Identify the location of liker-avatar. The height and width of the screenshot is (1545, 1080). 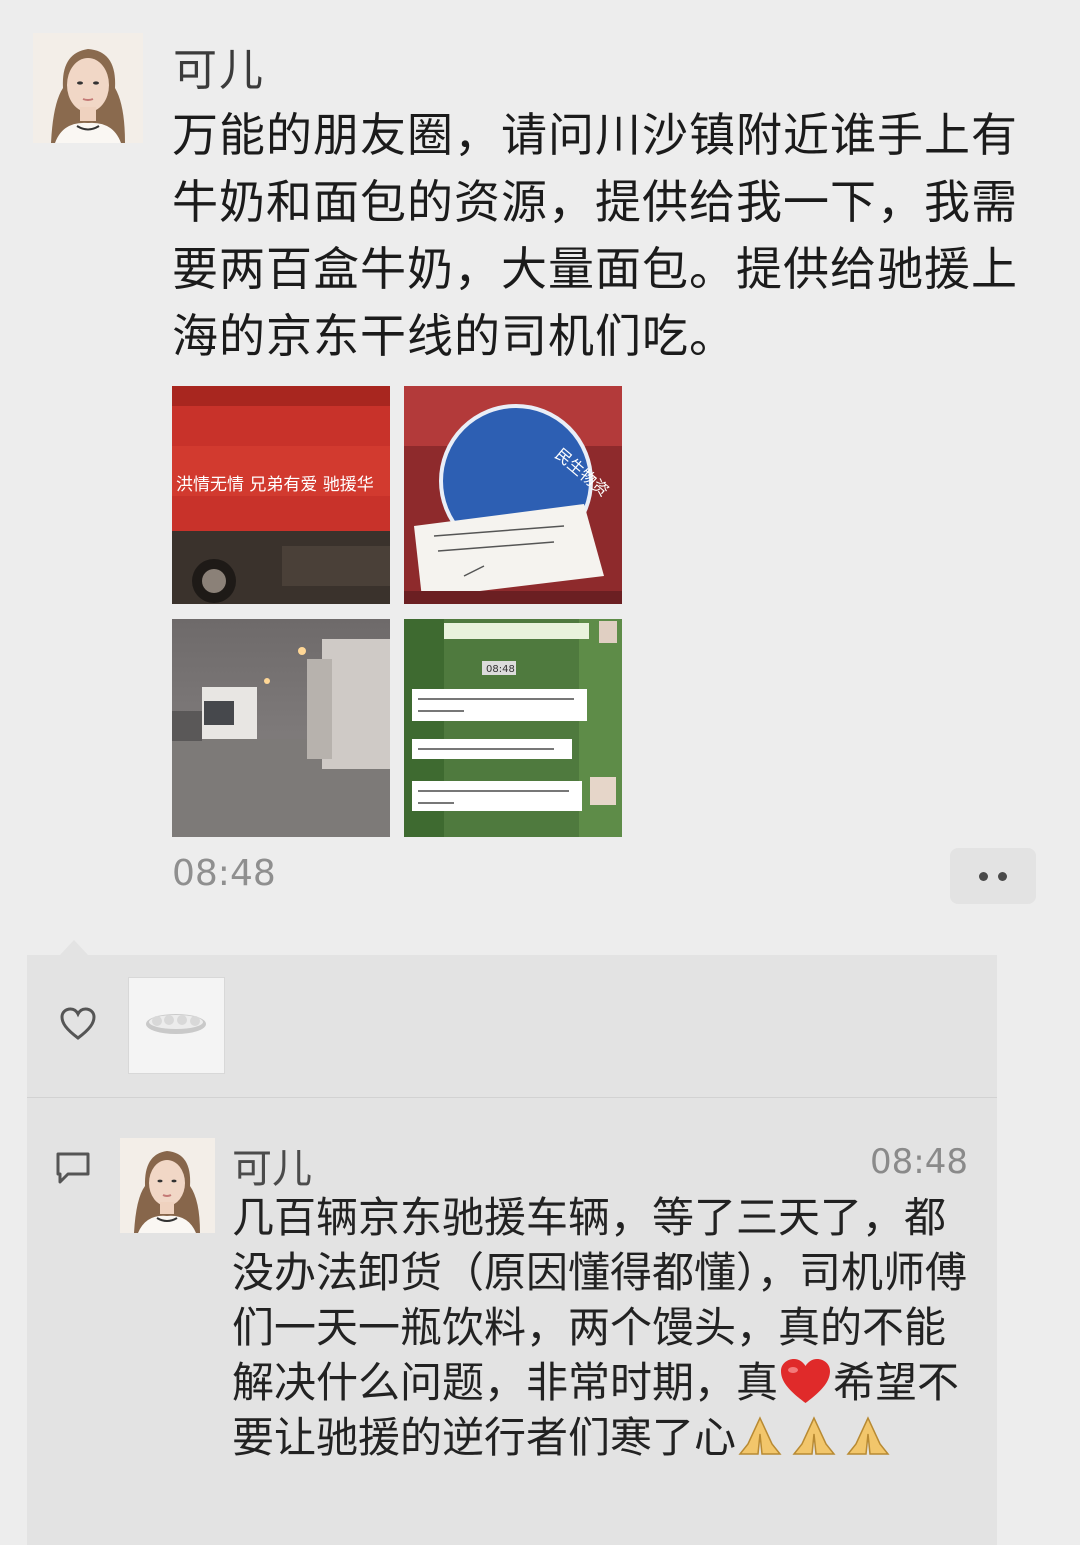
(176, 1025).